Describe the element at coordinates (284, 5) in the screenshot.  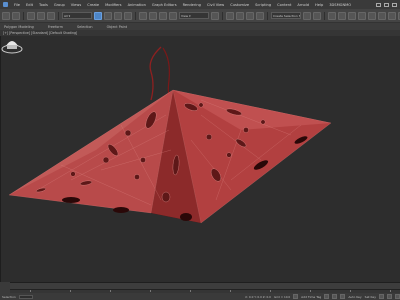
I see `menu-content: Content` at that location.